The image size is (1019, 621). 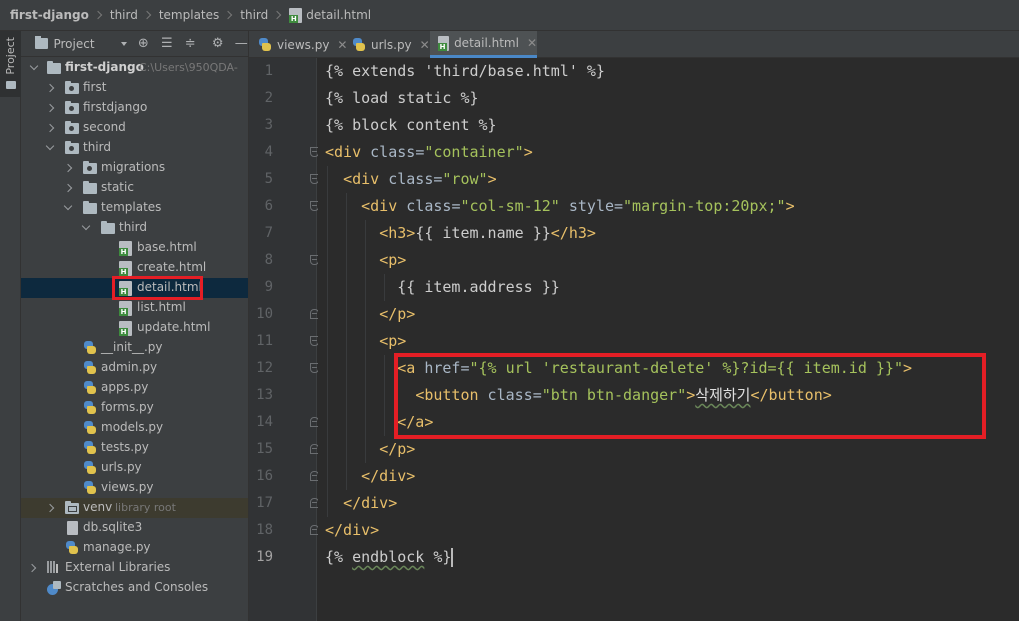 I want to click on expand-all-icon: ☰, so click(x=166, y=43).